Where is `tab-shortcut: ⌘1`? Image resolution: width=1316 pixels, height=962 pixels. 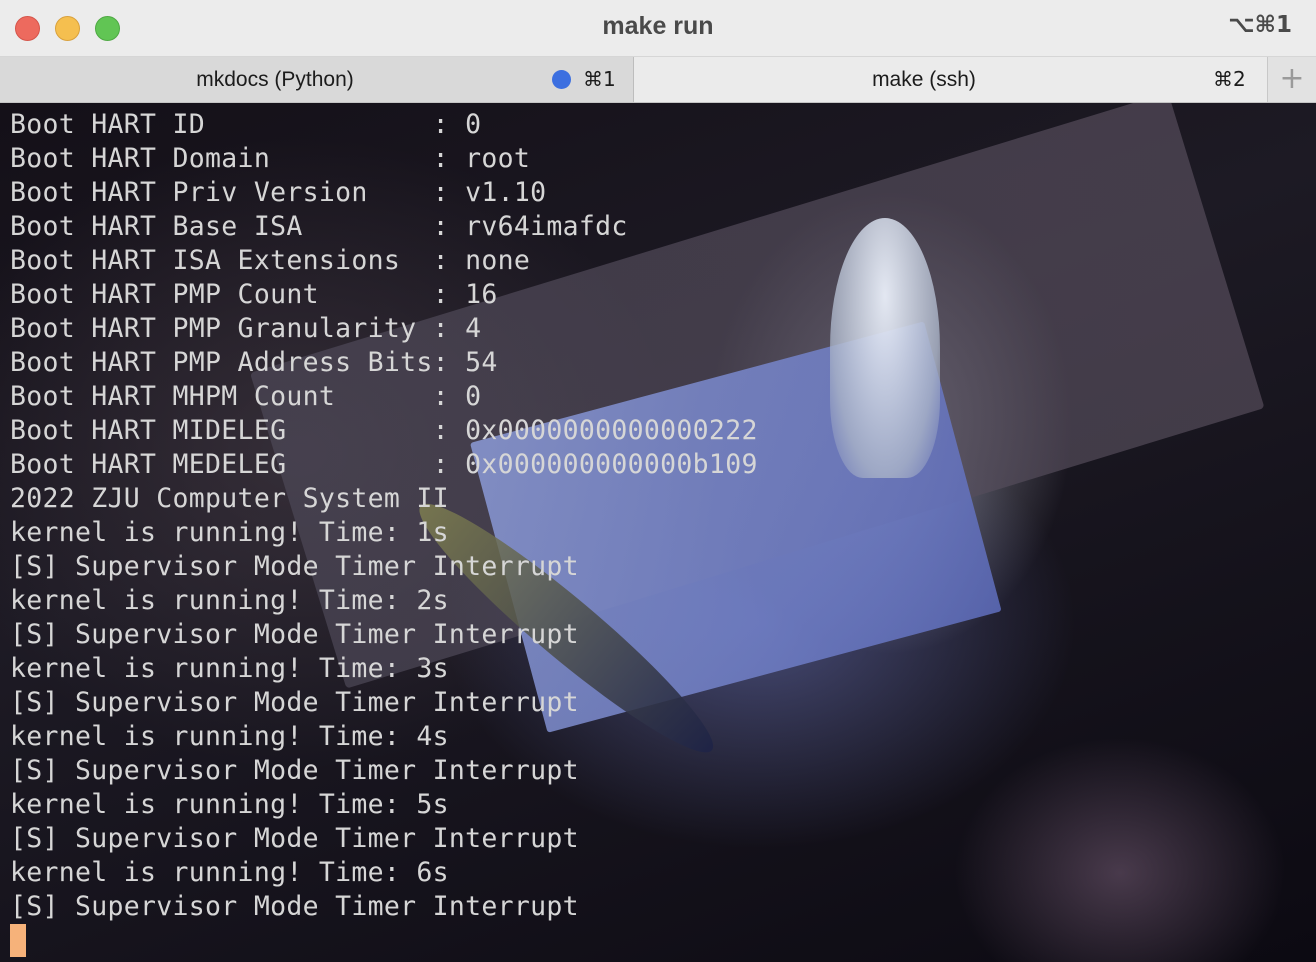 tab-shortcut: ⌘1 is located at coordinates (599, 79).